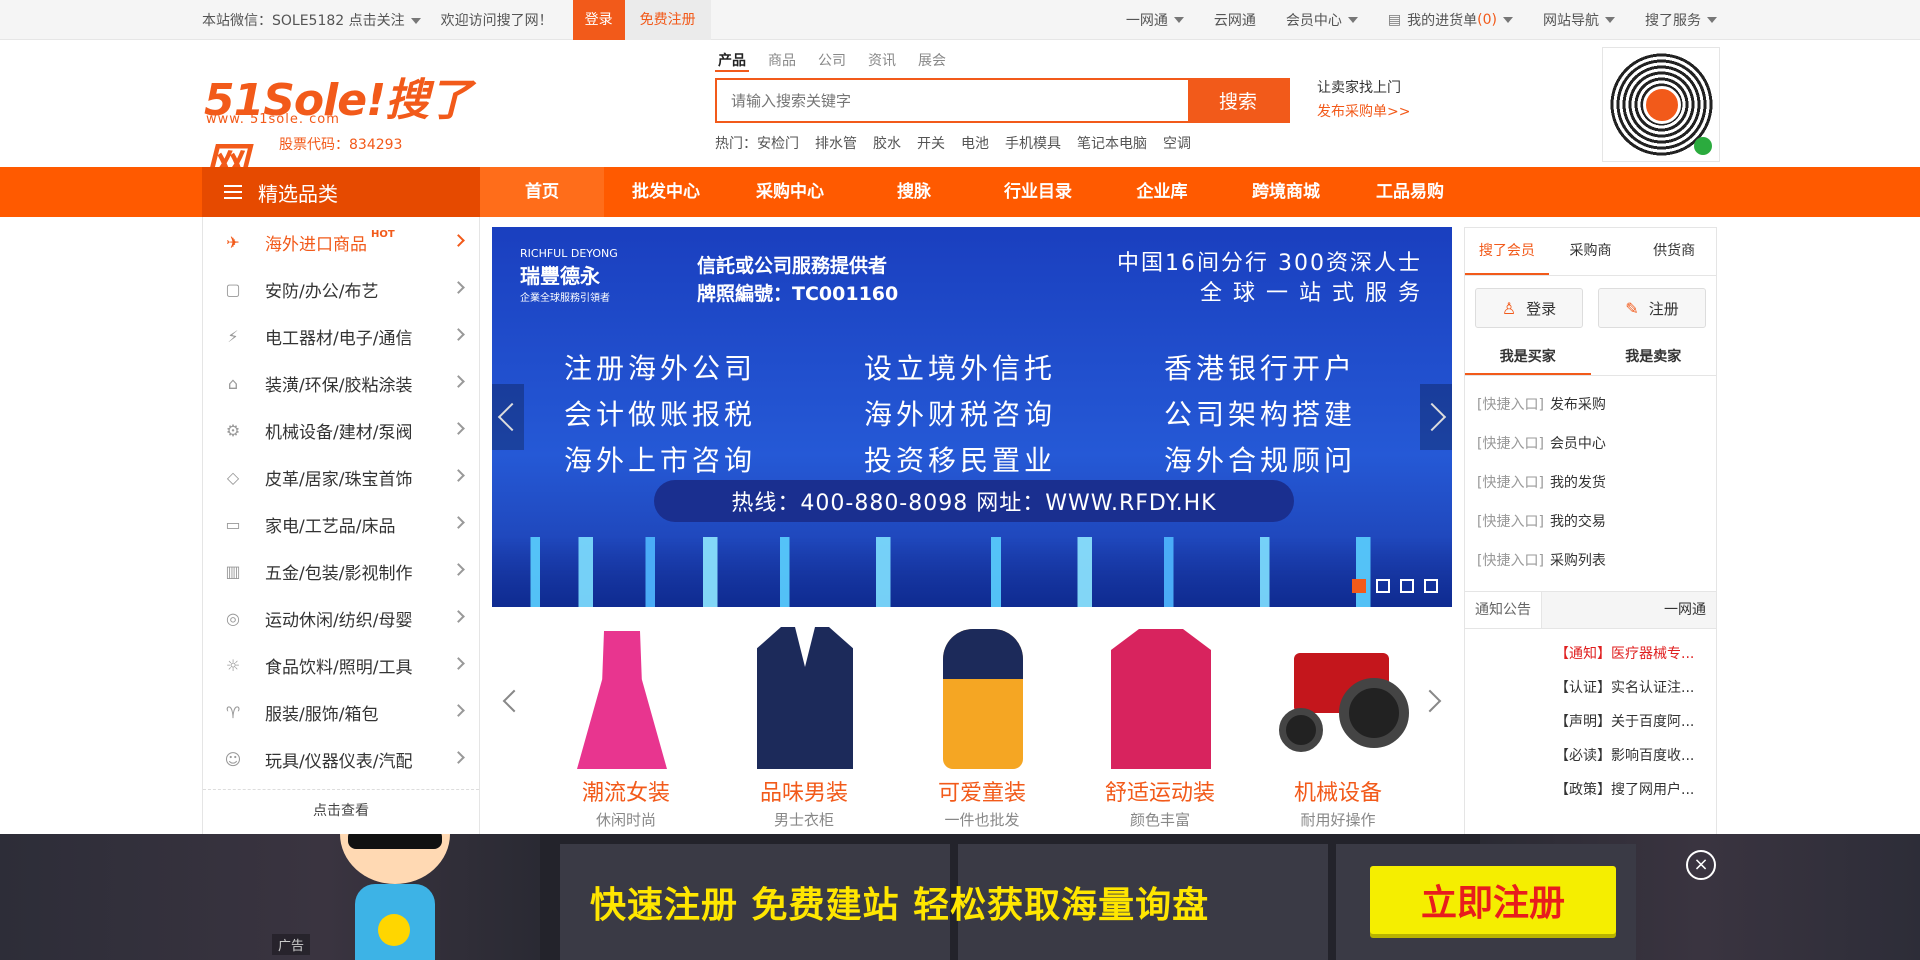  Describe the element at coordinates (233, 571) in the screenshot. I see `hardware-icon: ▥` at that location.